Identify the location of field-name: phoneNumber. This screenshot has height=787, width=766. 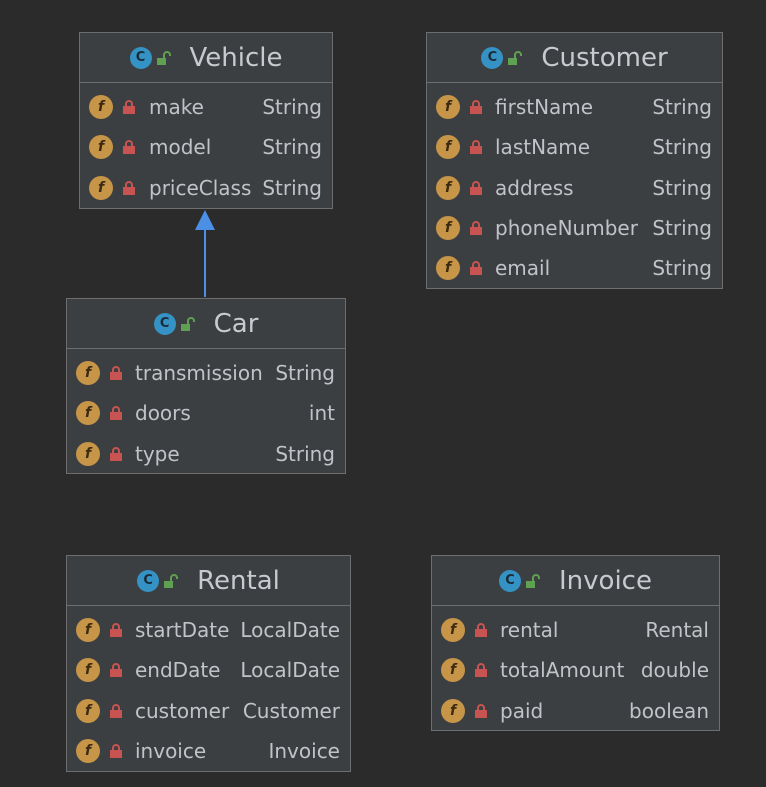
(566, 228).